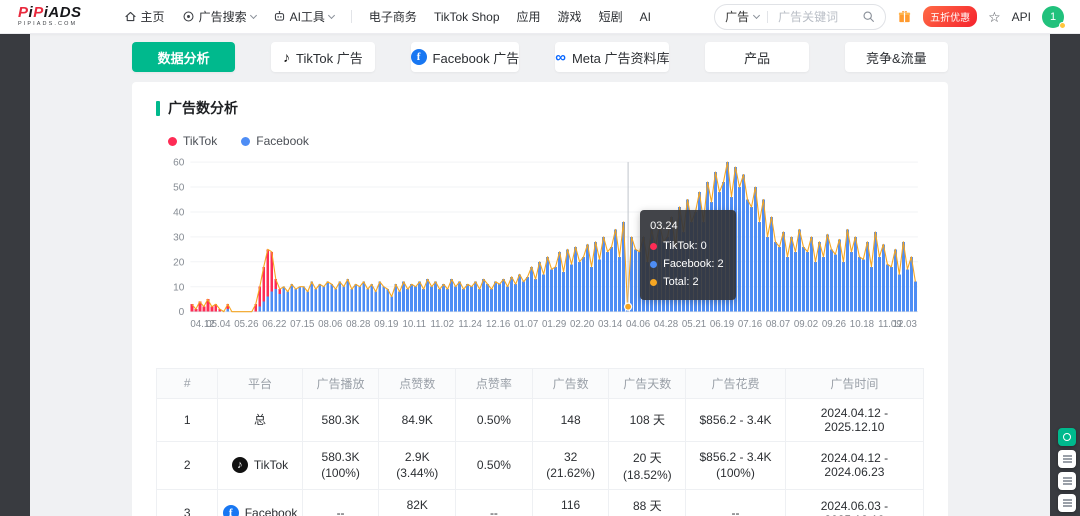 This screenshot has height=516, width=1080. Describe the element at coordinates (271, 511) in the screenshot. I see `platform-name: Facebook` at that location.